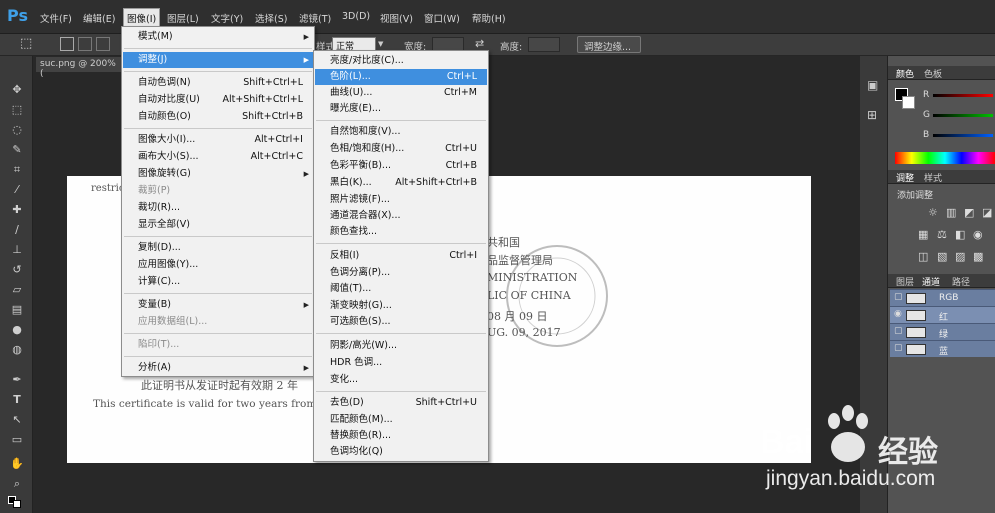 This screenshot has height=513, width=995. I want to click on menu-select: 选择(S), so click(271, 18).